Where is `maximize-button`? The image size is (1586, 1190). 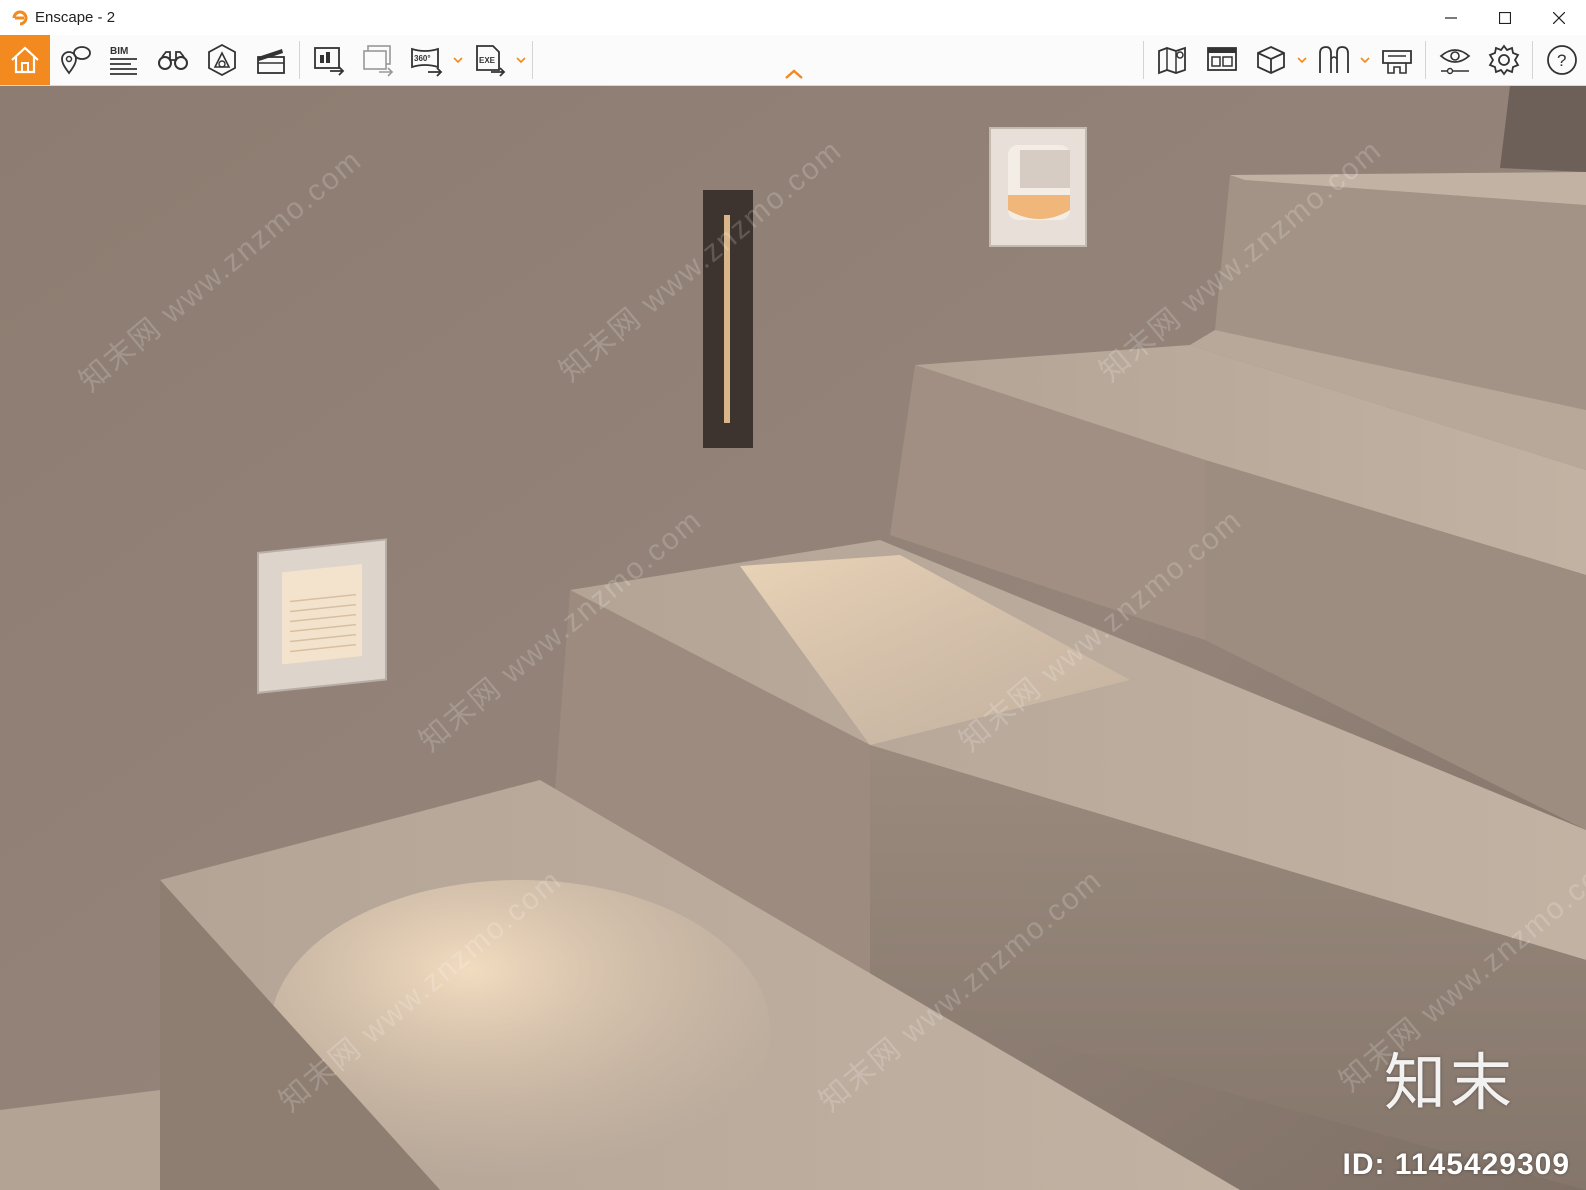 maximize-button is located at coordinates (1505, 17).